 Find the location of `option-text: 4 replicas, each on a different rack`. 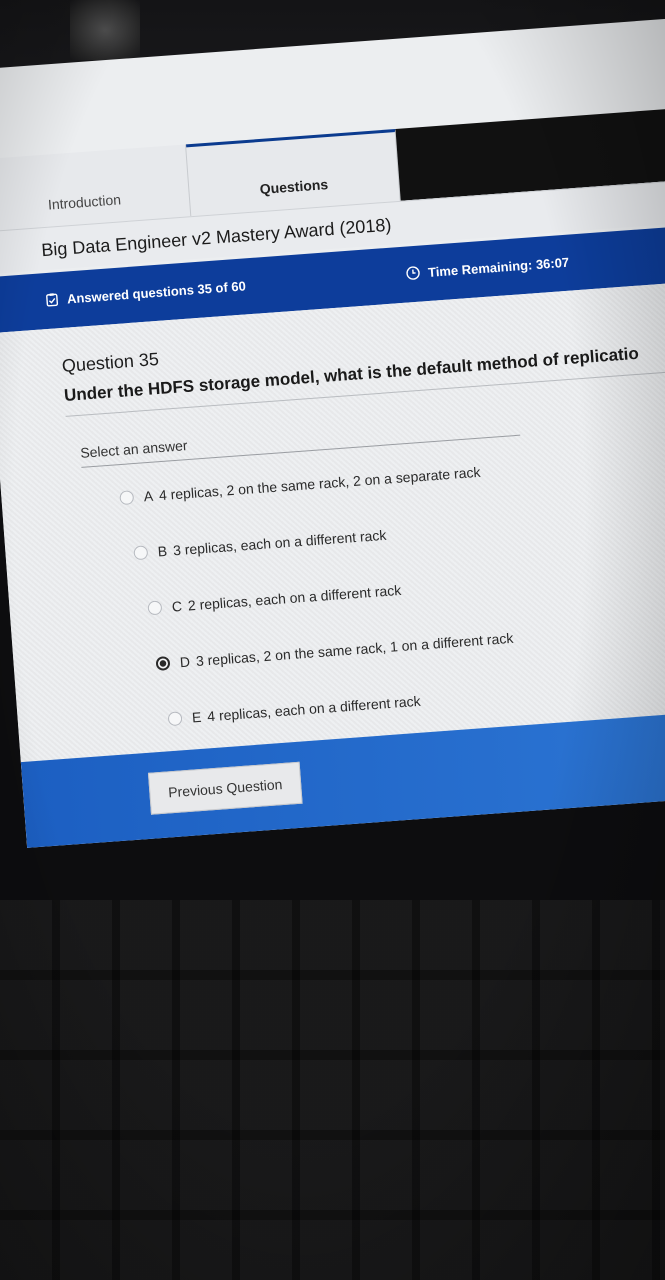

option-text: 4 replicas, each on a different rack is located at coordinates (314, 708).